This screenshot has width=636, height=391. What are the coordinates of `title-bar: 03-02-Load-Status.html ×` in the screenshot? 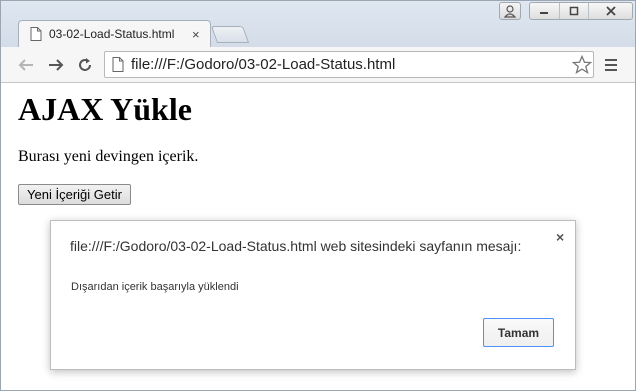 It's located at (318, 24).